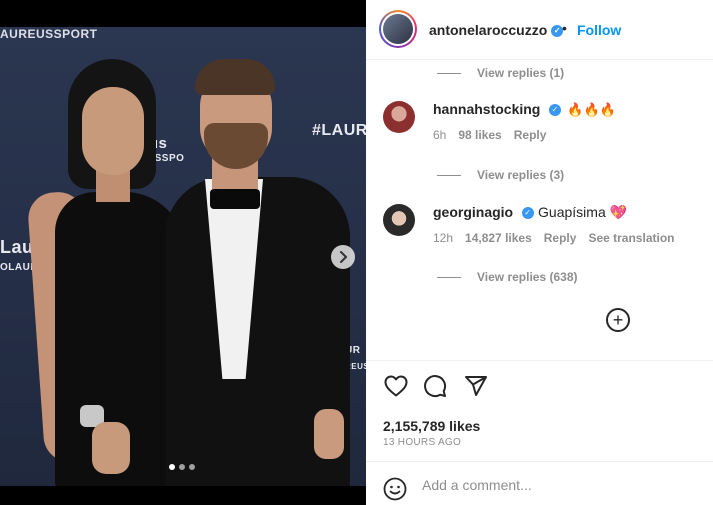 The width and height of the screenshot is (713, 505). Describe the element at coordinates (521, 175) in the screenshot. I see `view-replies-label: View replies (3)` at that location.